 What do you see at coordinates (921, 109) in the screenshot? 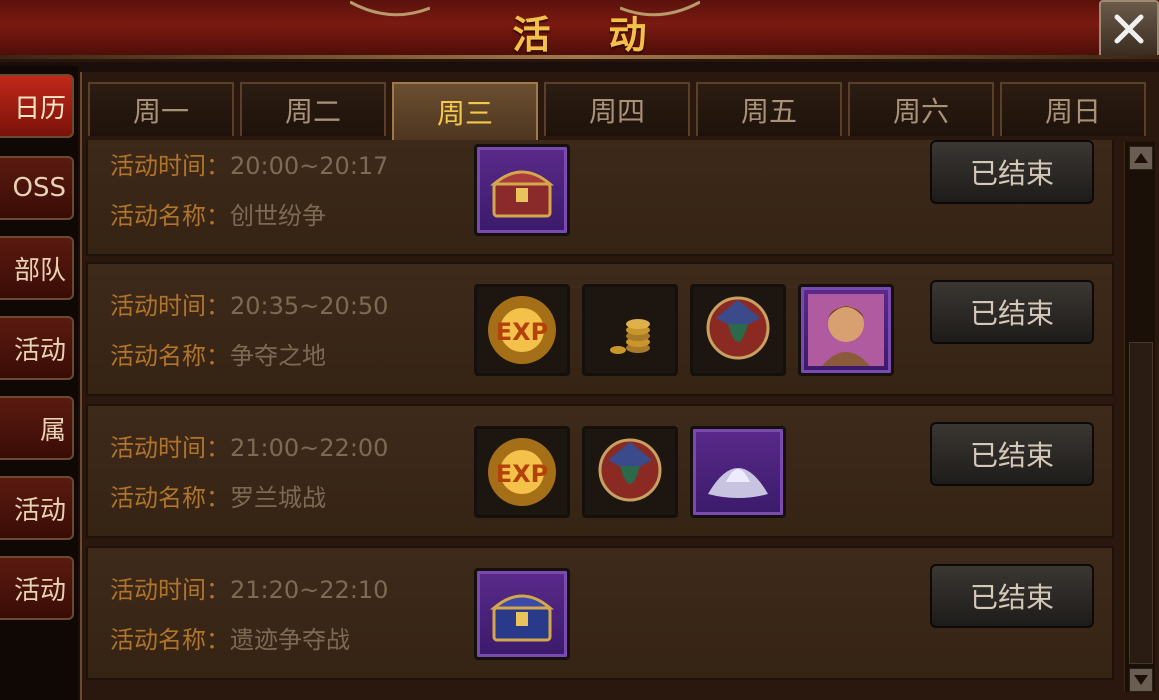
I see `tab-saturday: 周六` at bounding box center [921, 109].